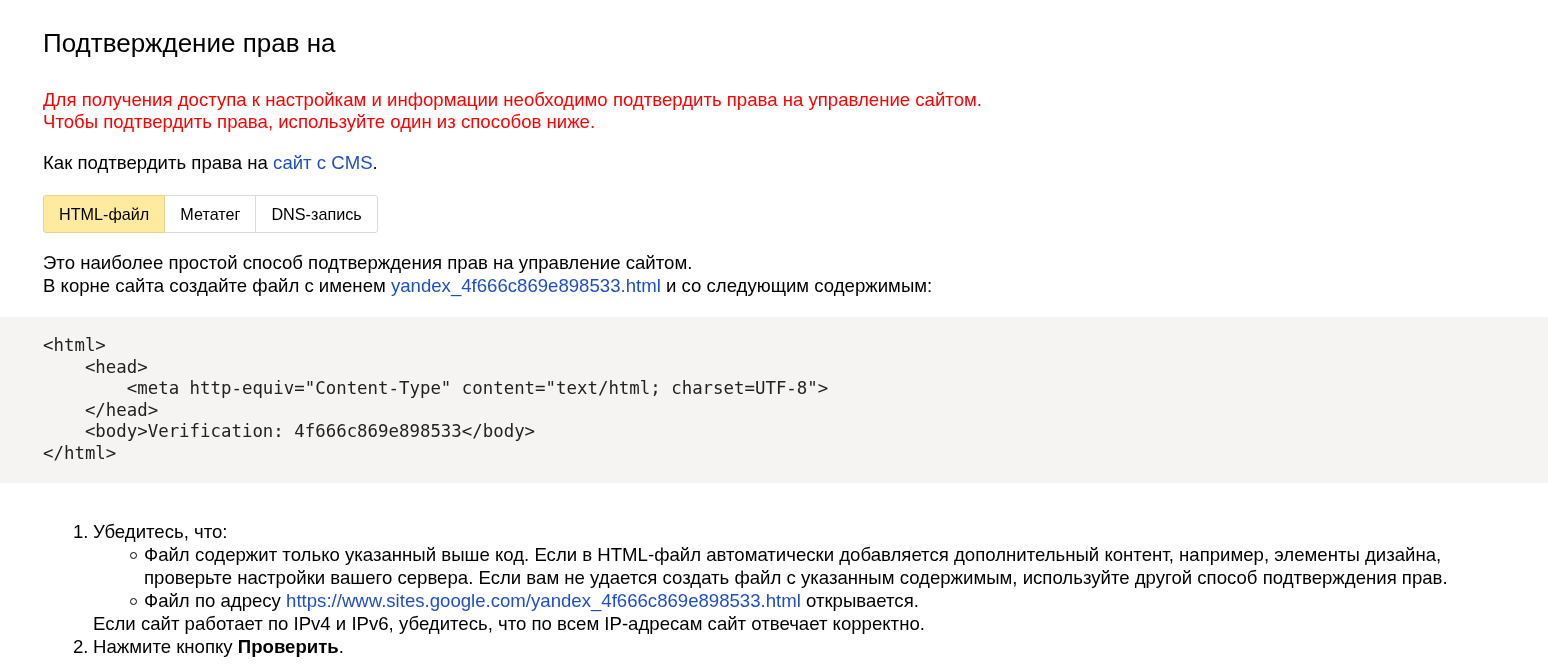 This screenshot has width=1548, height=672. What do you see at coordinates (525, 285) in the screenshot?
I see `file-name-link: yandex_4f666c869e898533.html` at bounding box center [525, 285].